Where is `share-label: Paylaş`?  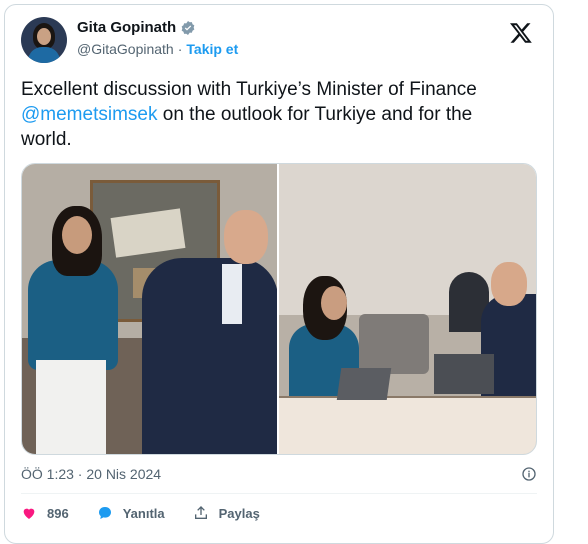
share-label: Paylaş is located at coordinates (239, 513).